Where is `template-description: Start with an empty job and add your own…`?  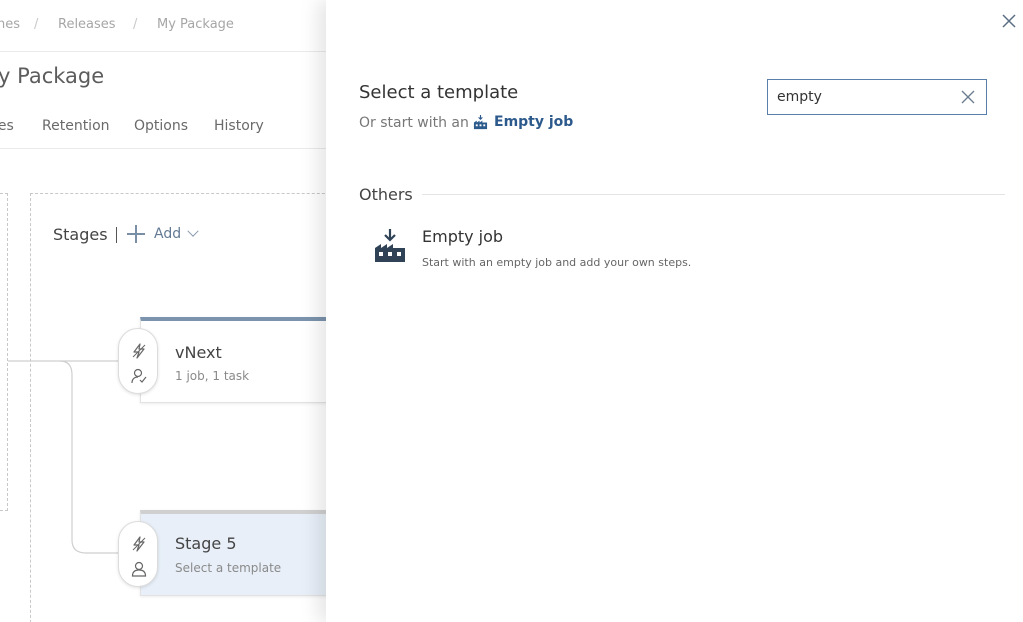 template-description: Start with an empty job and add your own… is located at coordinates (557, 262).